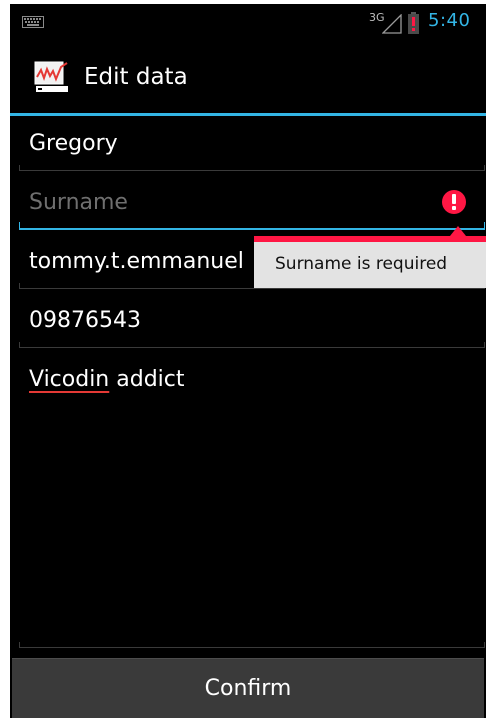 The width and height of the screenshot is (486, 722). I want to click on error-exclamation-icon, so click(454, 202).